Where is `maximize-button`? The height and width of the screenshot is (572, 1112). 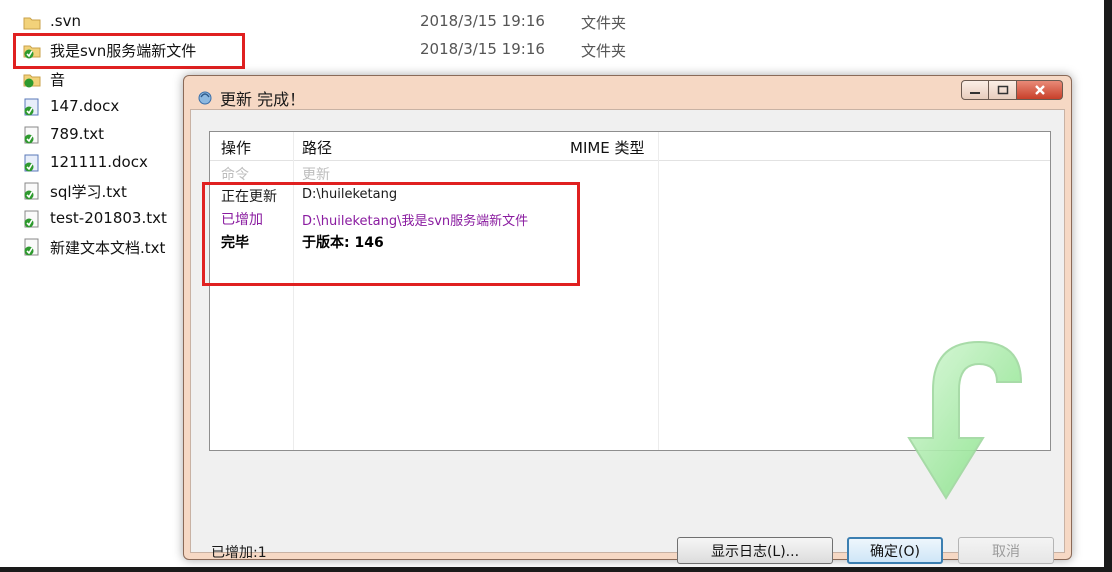 maximize-button is located at coordinates (1003, 90).